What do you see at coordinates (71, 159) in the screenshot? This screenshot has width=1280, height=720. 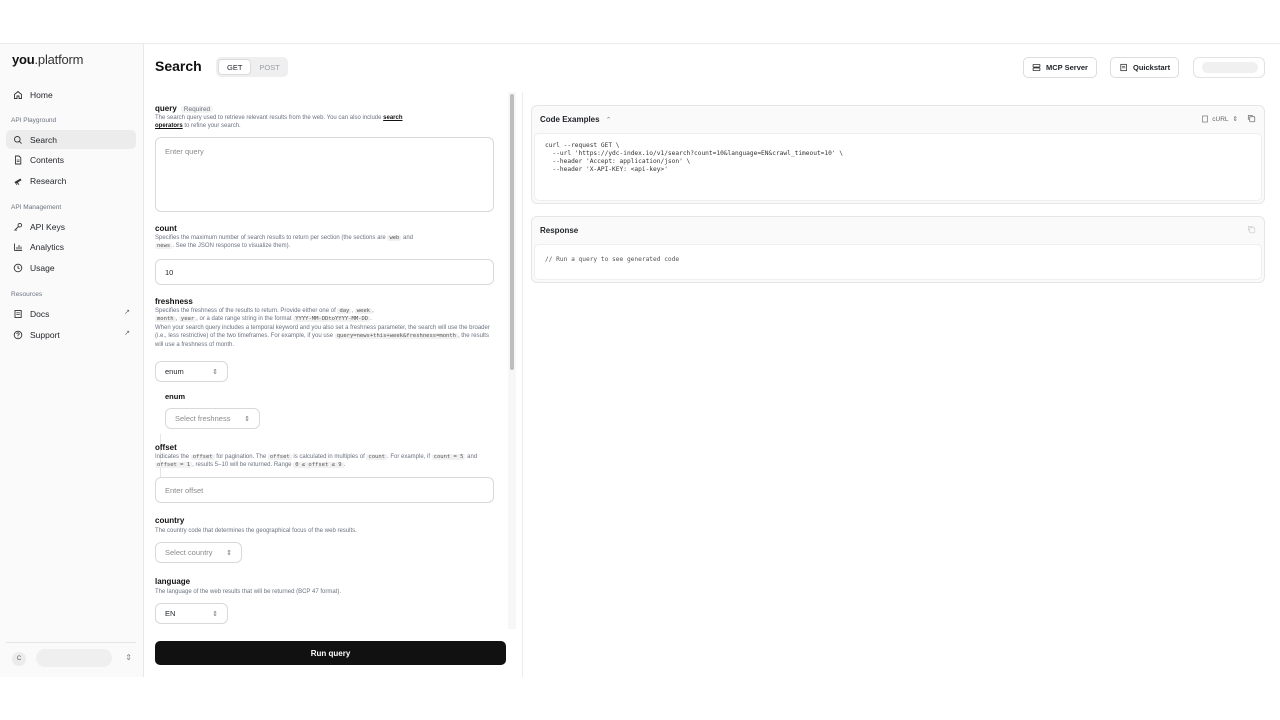 I see `sidebar-item-contents: Contents` at bounding box center [71, 159].